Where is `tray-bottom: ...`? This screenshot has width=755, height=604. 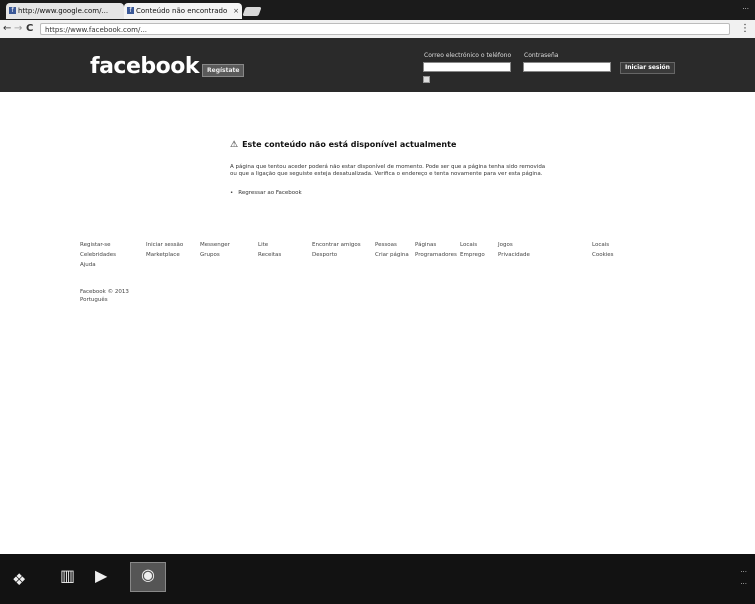
tray-bottom: ... is located at coordinates (743, 582).